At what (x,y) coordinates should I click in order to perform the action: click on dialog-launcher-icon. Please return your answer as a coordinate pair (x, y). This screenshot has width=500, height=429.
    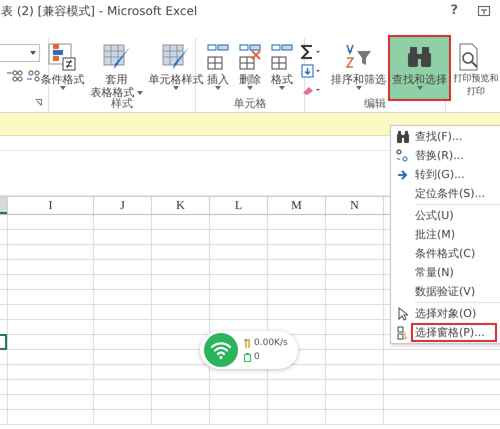
    Looking at the image, I should click on (38, 102).